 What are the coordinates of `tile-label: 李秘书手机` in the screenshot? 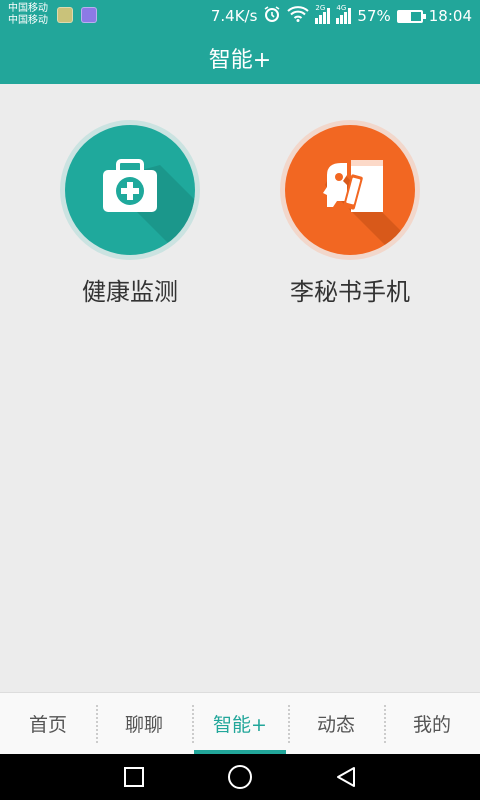 It's located at (350, 292).